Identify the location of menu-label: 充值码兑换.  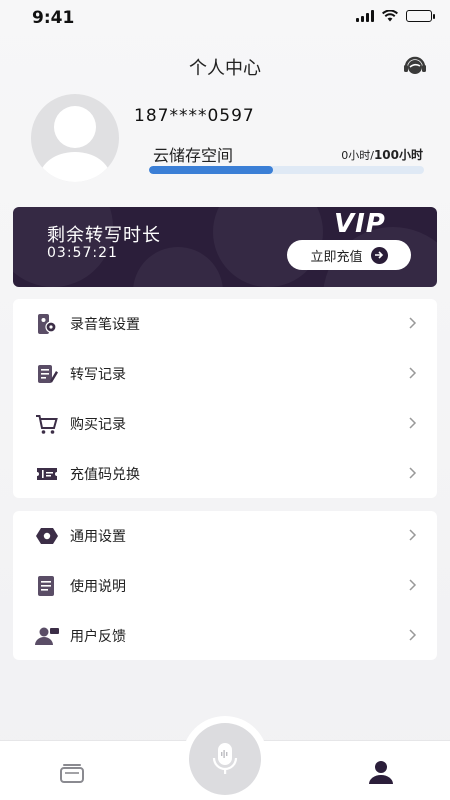
(105, 475).